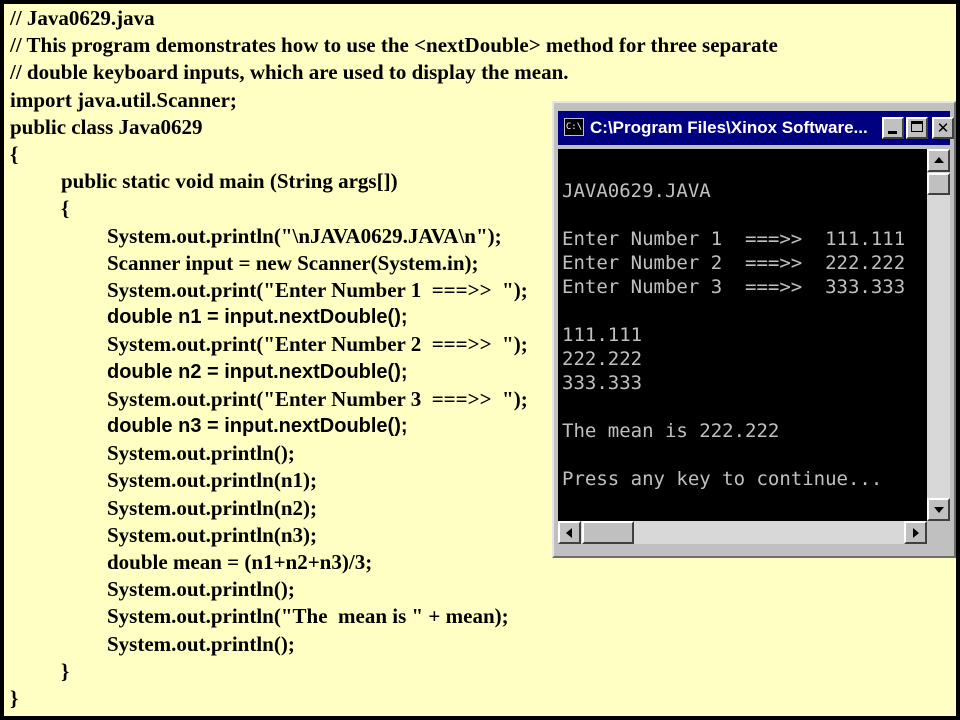  What do you see at coordinates (602, 359) in the screenshot?
I see `console-line: 222.222` at bounding box center [602, 359].